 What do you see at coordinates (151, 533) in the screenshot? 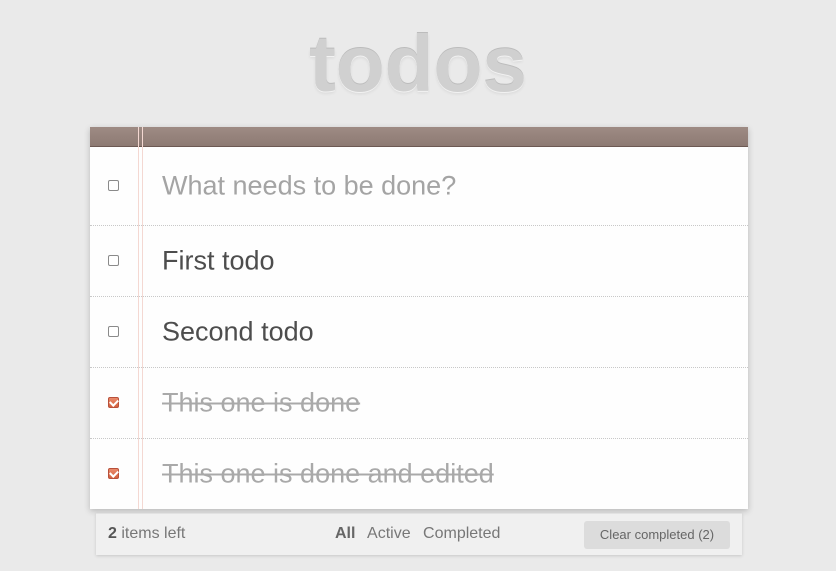
I see `items-left-suffix: items left` at bounding box center [151, 533].